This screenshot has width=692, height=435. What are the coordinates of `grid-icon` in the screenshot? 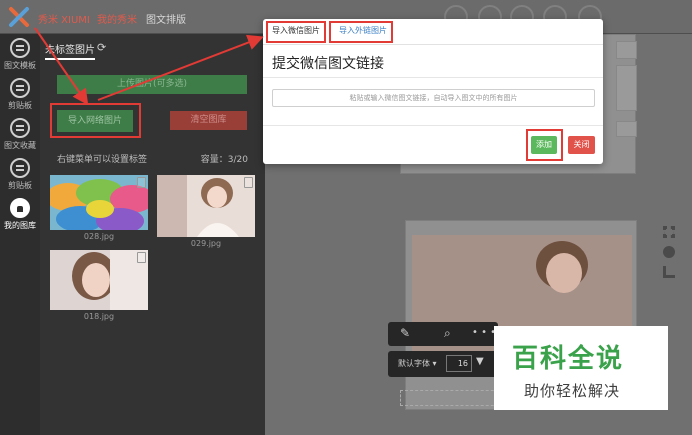 It's located at (669, 232).